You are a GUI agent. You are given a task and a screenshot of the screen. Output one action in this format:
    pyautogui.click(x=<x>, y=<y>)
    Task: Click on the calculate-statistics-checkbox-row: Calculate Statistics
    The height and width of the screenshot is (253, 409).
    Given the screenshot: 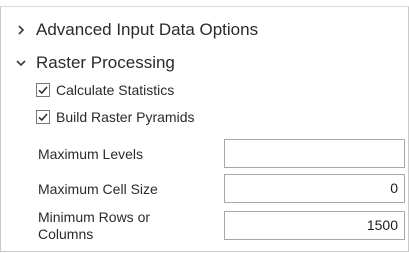 What is the action you would take?
    pyautogui.click(x=105, y=90)
    